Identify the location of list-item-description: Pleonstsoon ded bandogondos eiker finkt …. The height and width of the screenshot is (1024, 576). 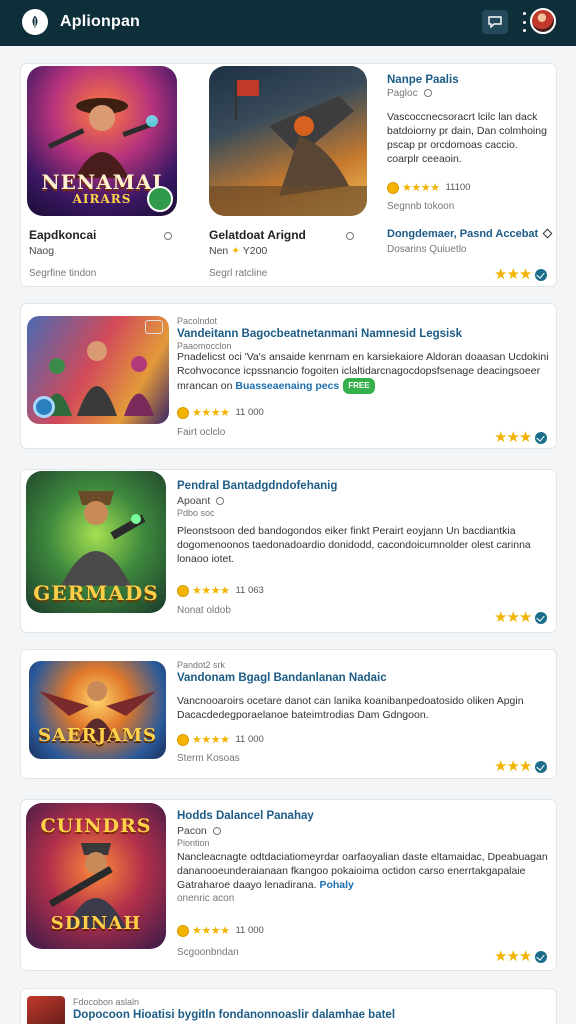
(354, 545).